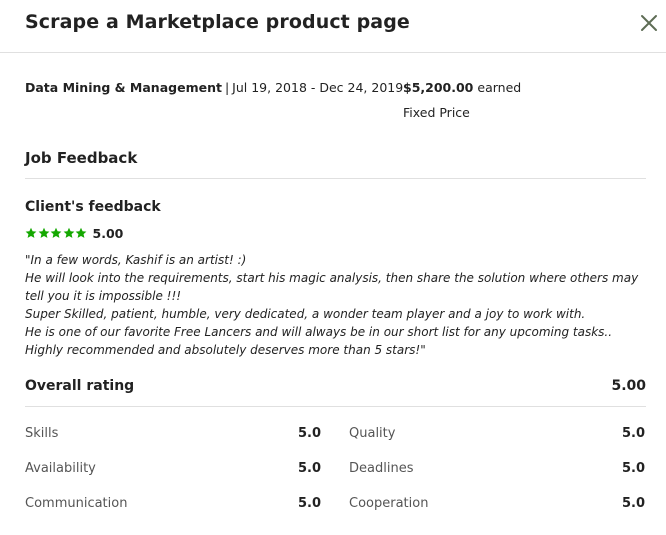  Describe the element at coordinates (76, 503) in the screenshot. I see `metric-label-communication: Communication` at that location.